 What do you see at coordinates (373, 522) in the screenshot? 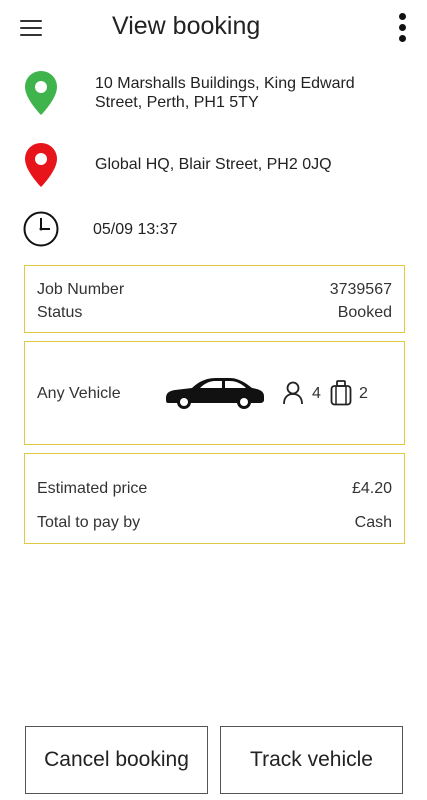
I see `payment-method-value: Cash` at bounding box center [373, 522].